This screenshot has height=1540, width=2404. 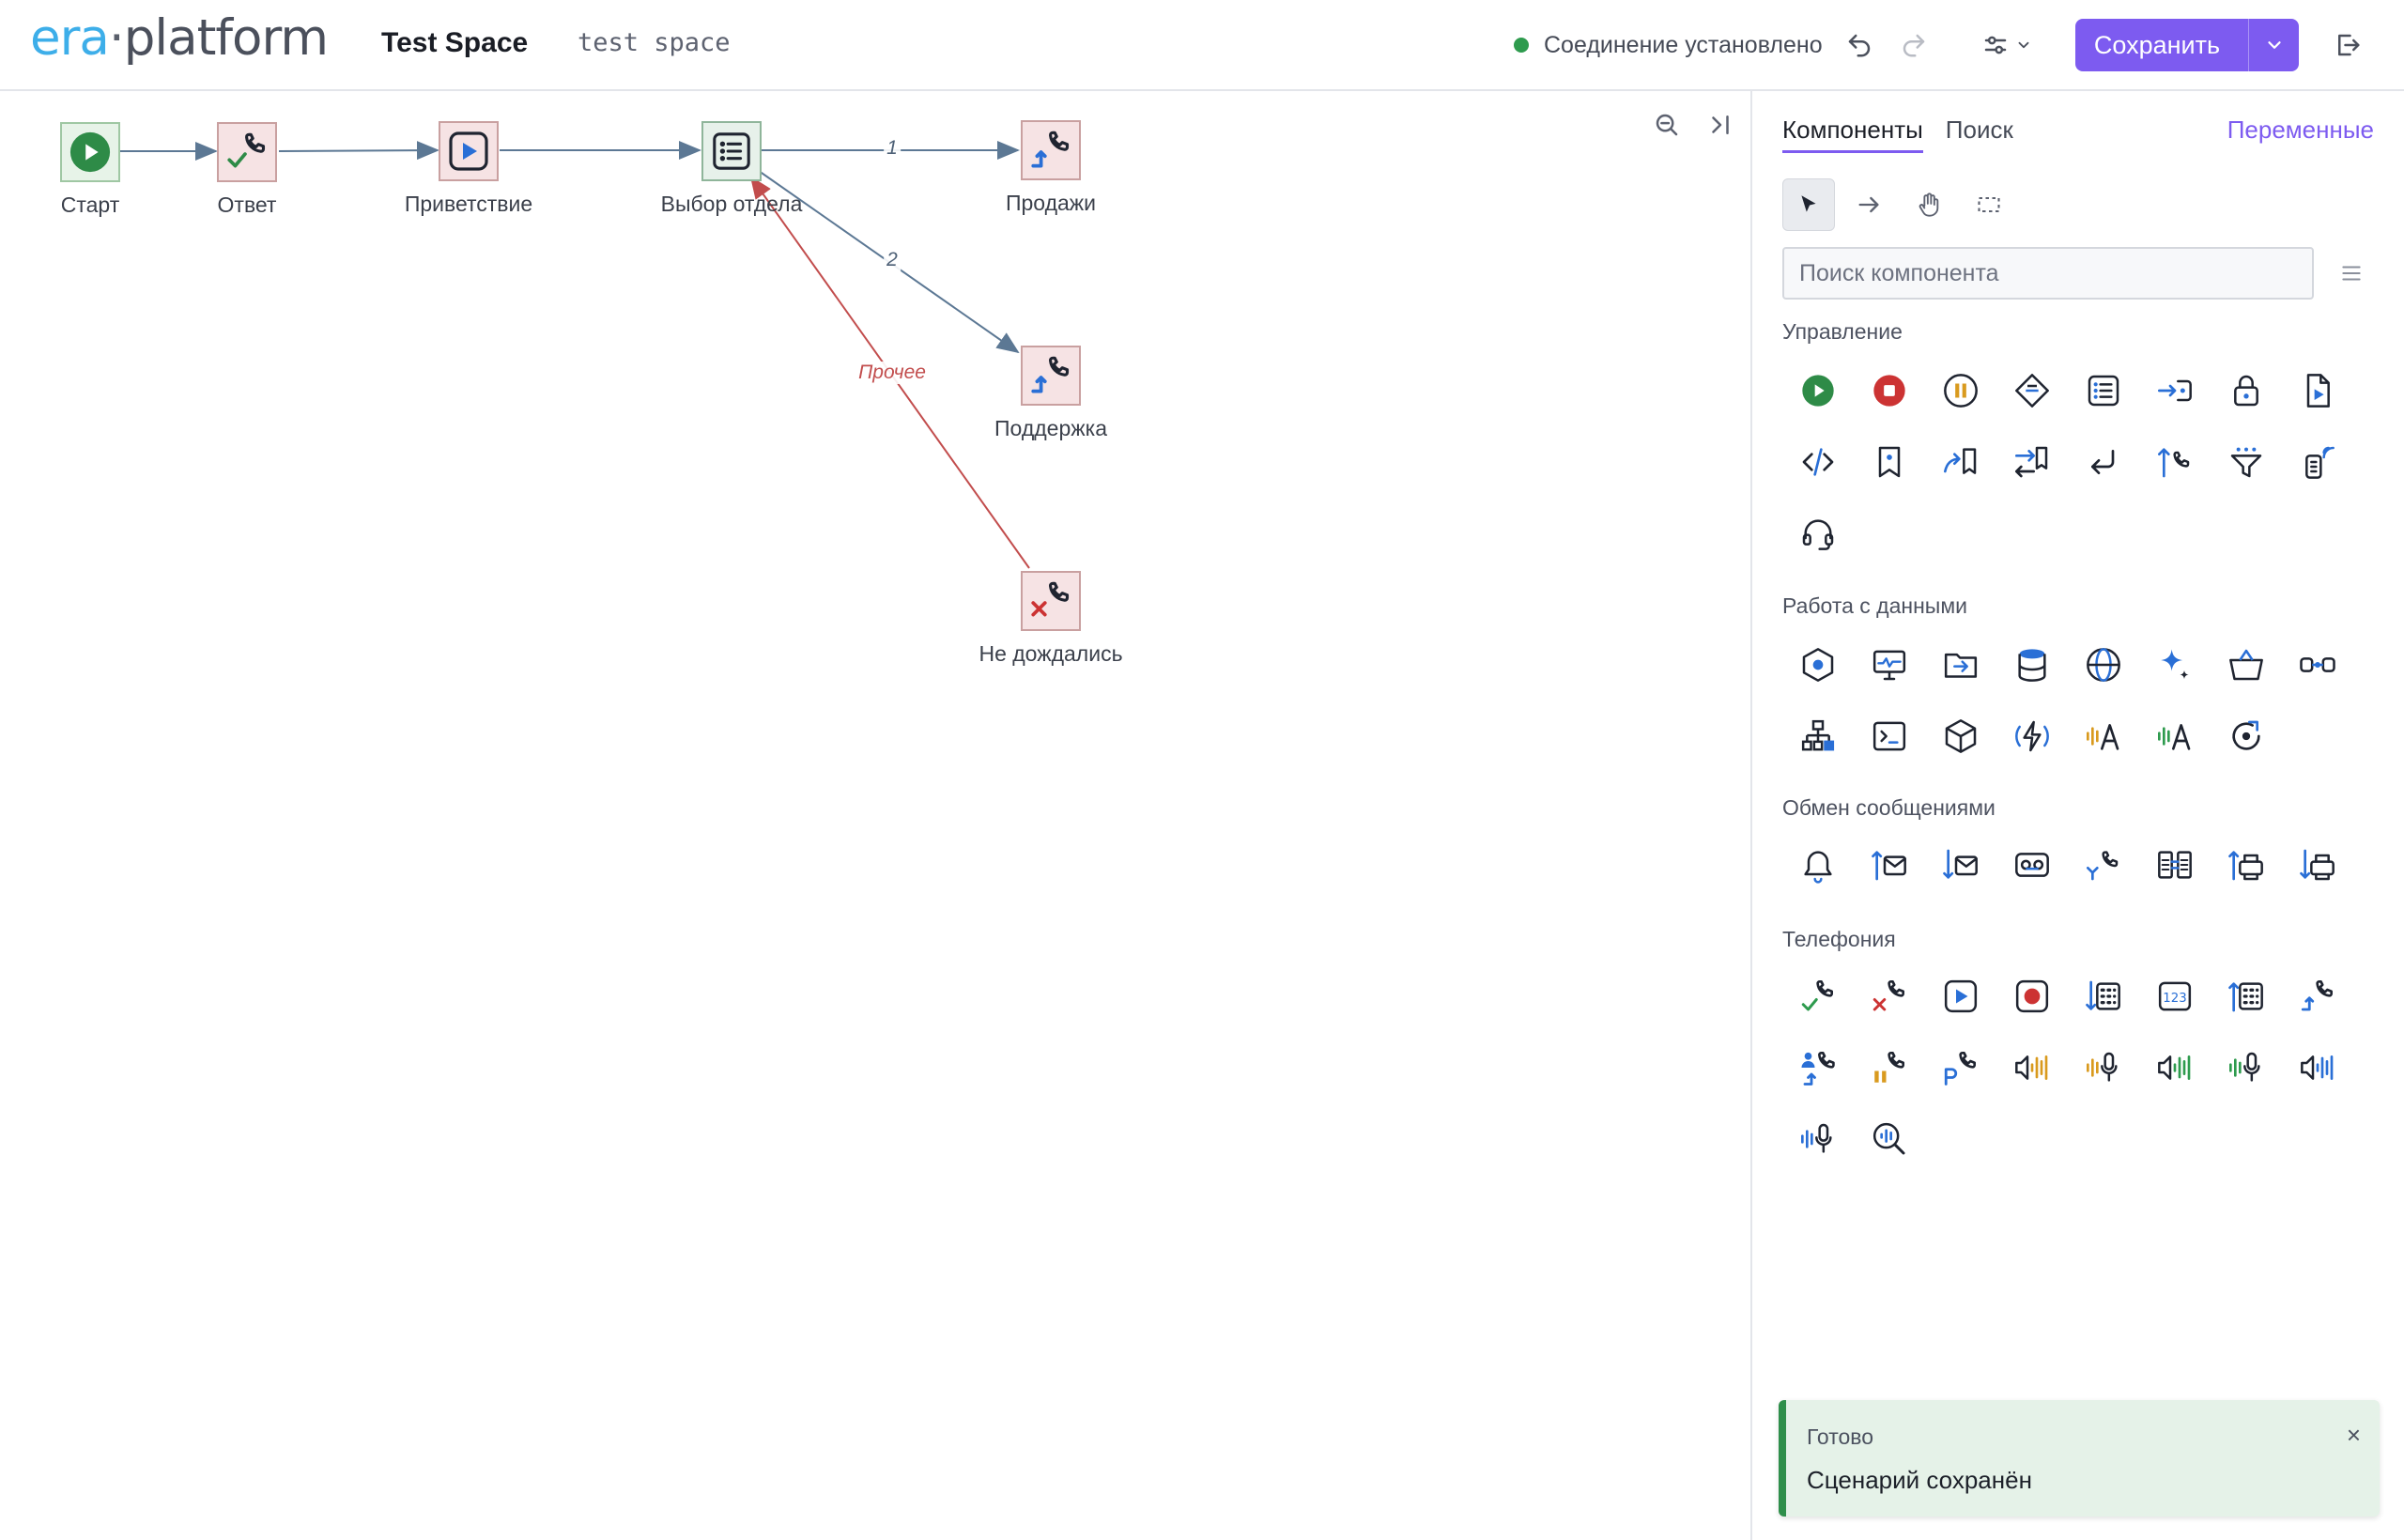 I want to click on pan-tool, so click(x=1929, y=204).